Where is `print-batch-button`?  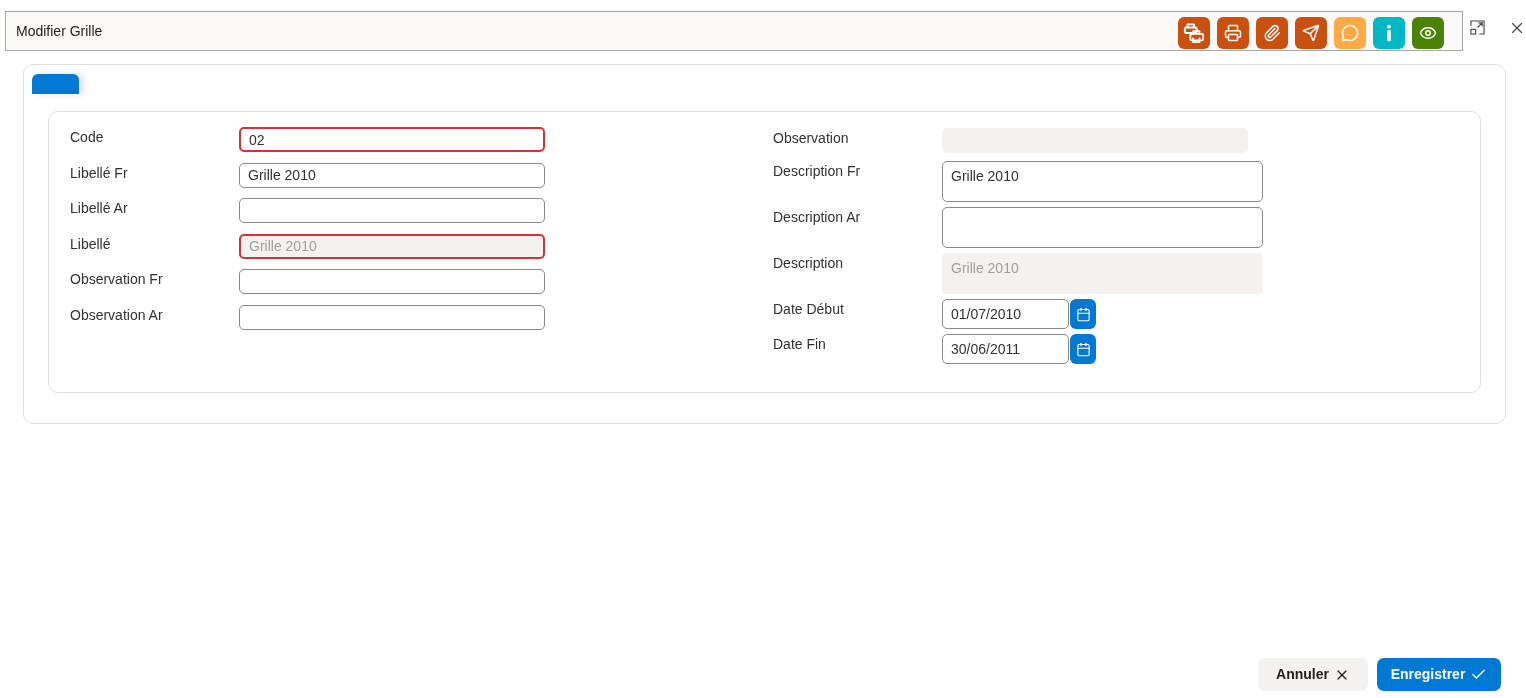 print-batch-button is located at coordinates (1194, 33).